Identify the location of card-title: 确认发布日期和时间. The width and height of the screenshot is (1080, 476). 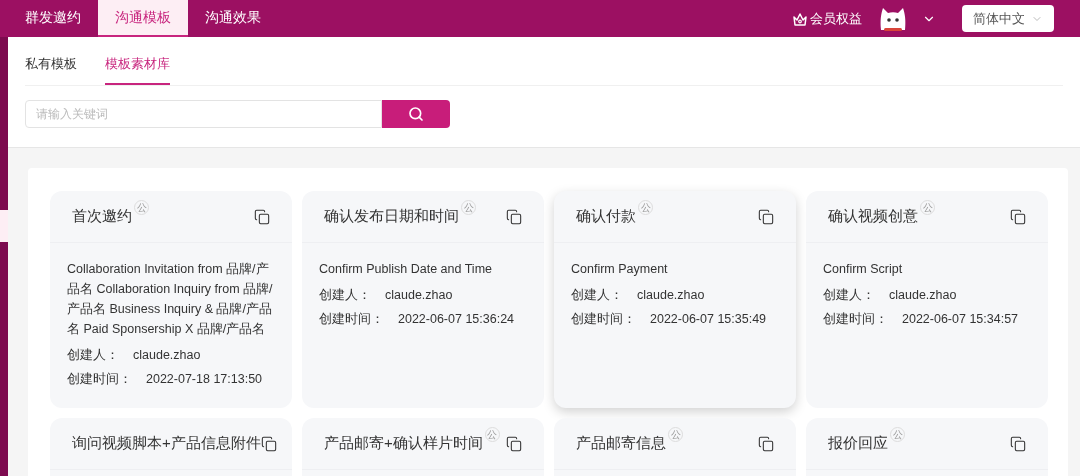
(391, 216).